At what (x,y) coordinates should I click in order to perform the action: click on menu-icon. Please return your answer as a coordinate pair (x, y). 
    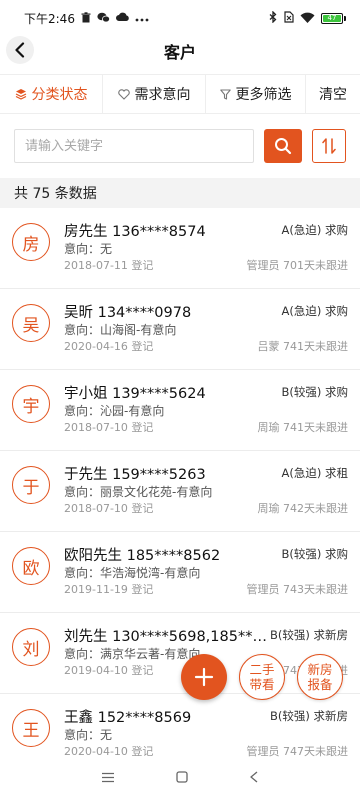
    Looking at the image, I should click on (107, 777).